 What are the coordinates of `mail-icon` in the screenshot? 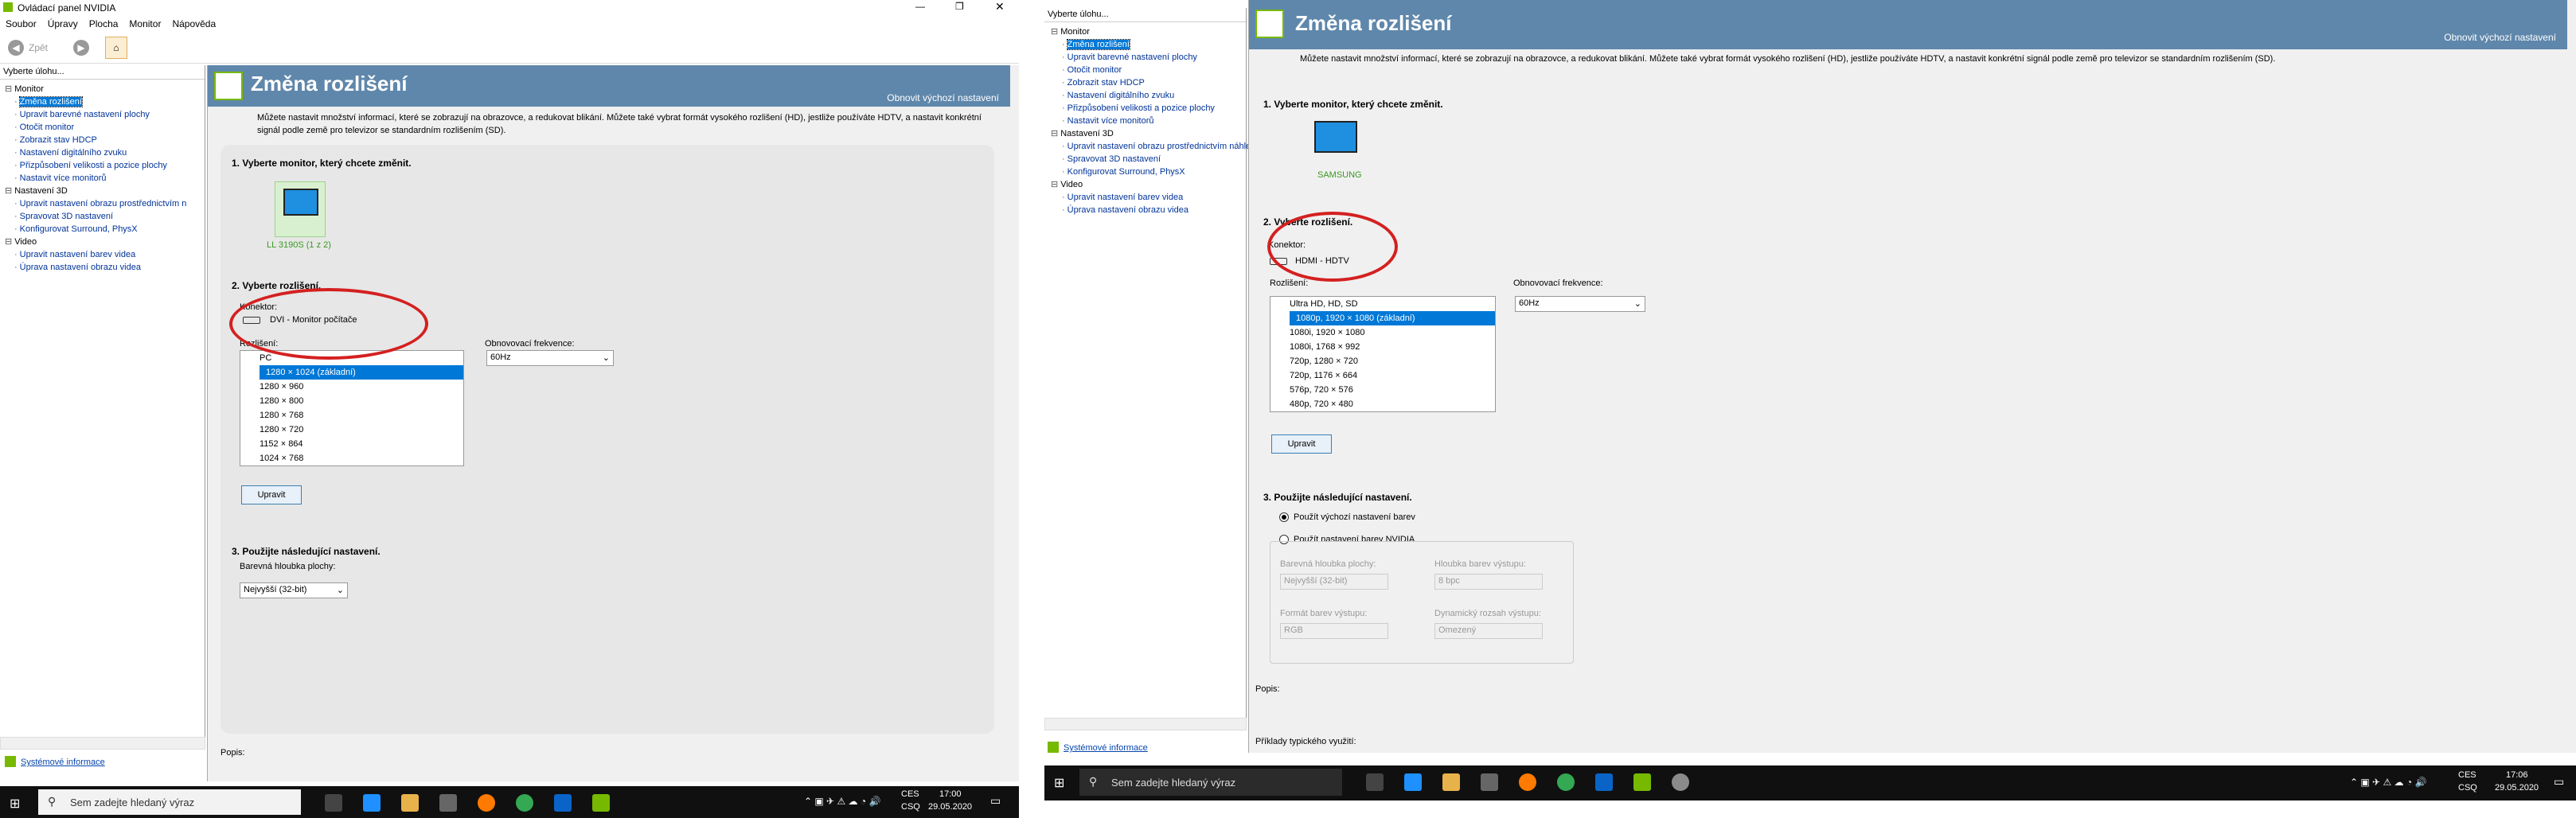 It's located at (1604, 782).